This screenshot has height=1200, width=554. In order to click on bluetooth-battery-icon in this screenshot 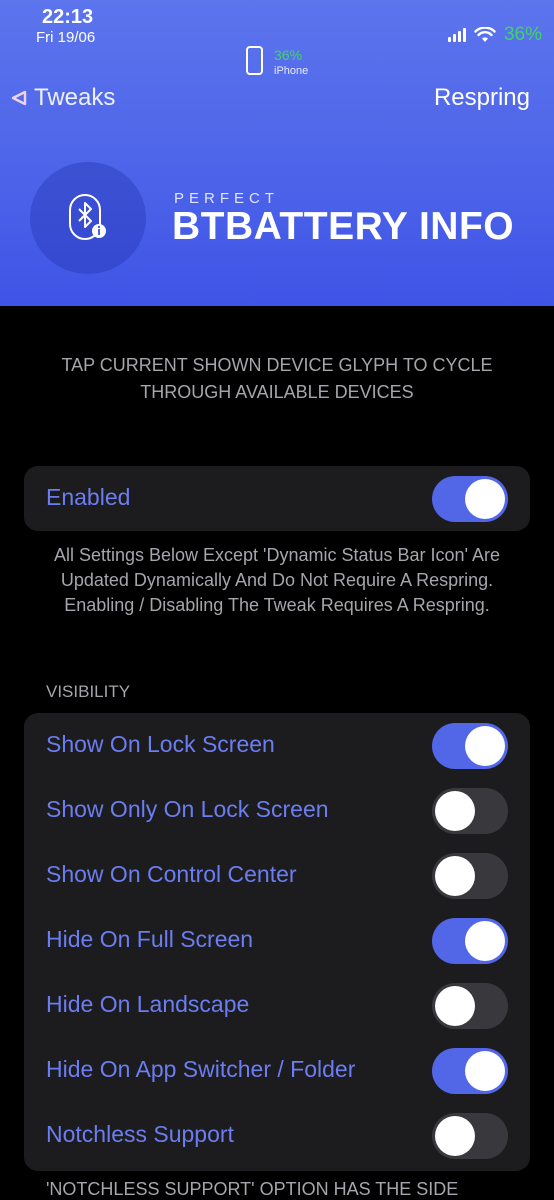, I will do `click(87, 217)`.